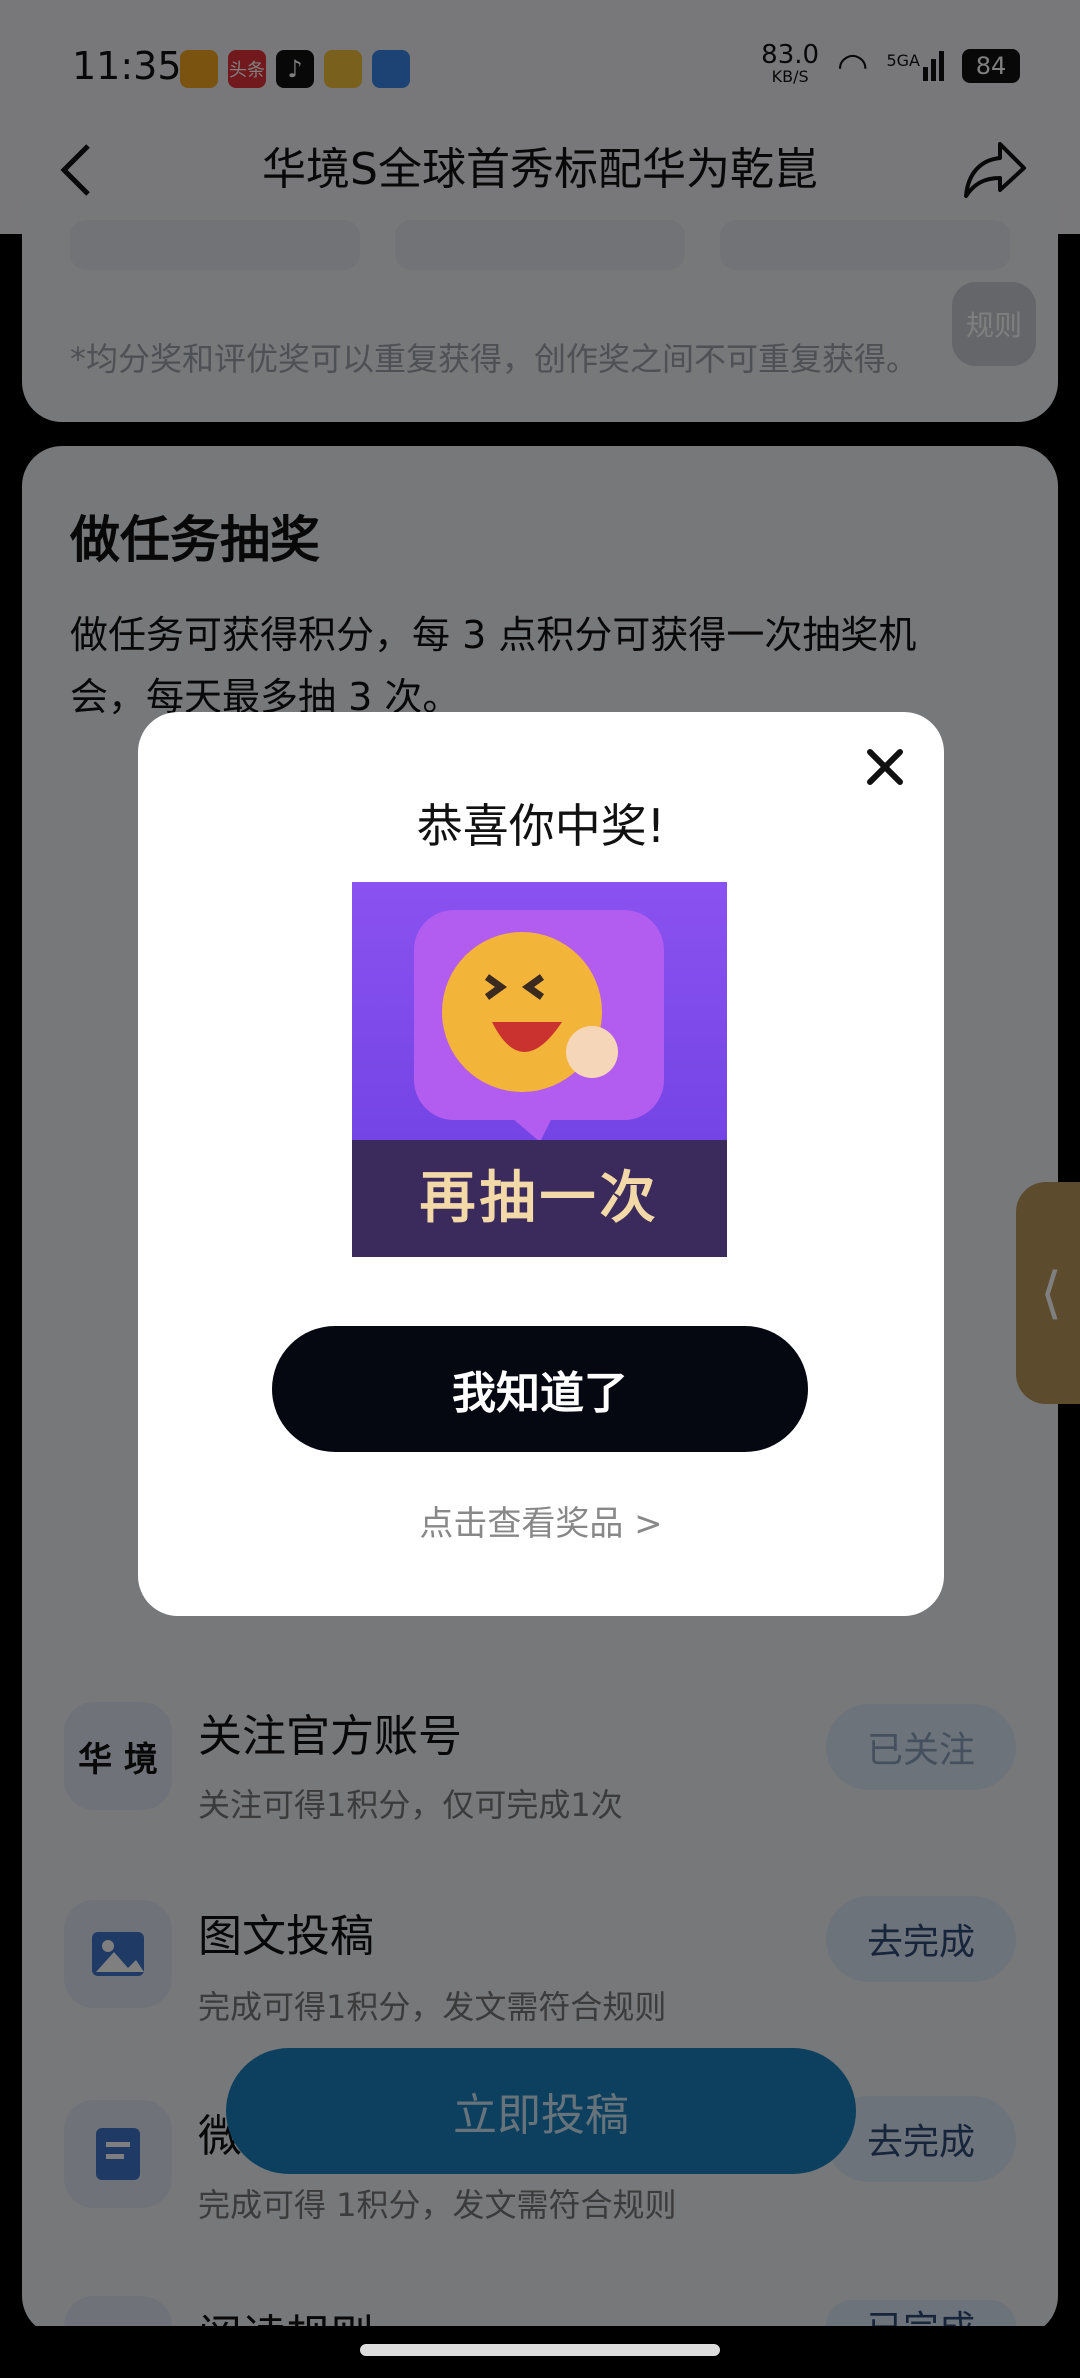  Describe the element at coordinates (541, 1520) in the screenshot. I see `view-prizes-link: 点击查看奖品 >` at that location.